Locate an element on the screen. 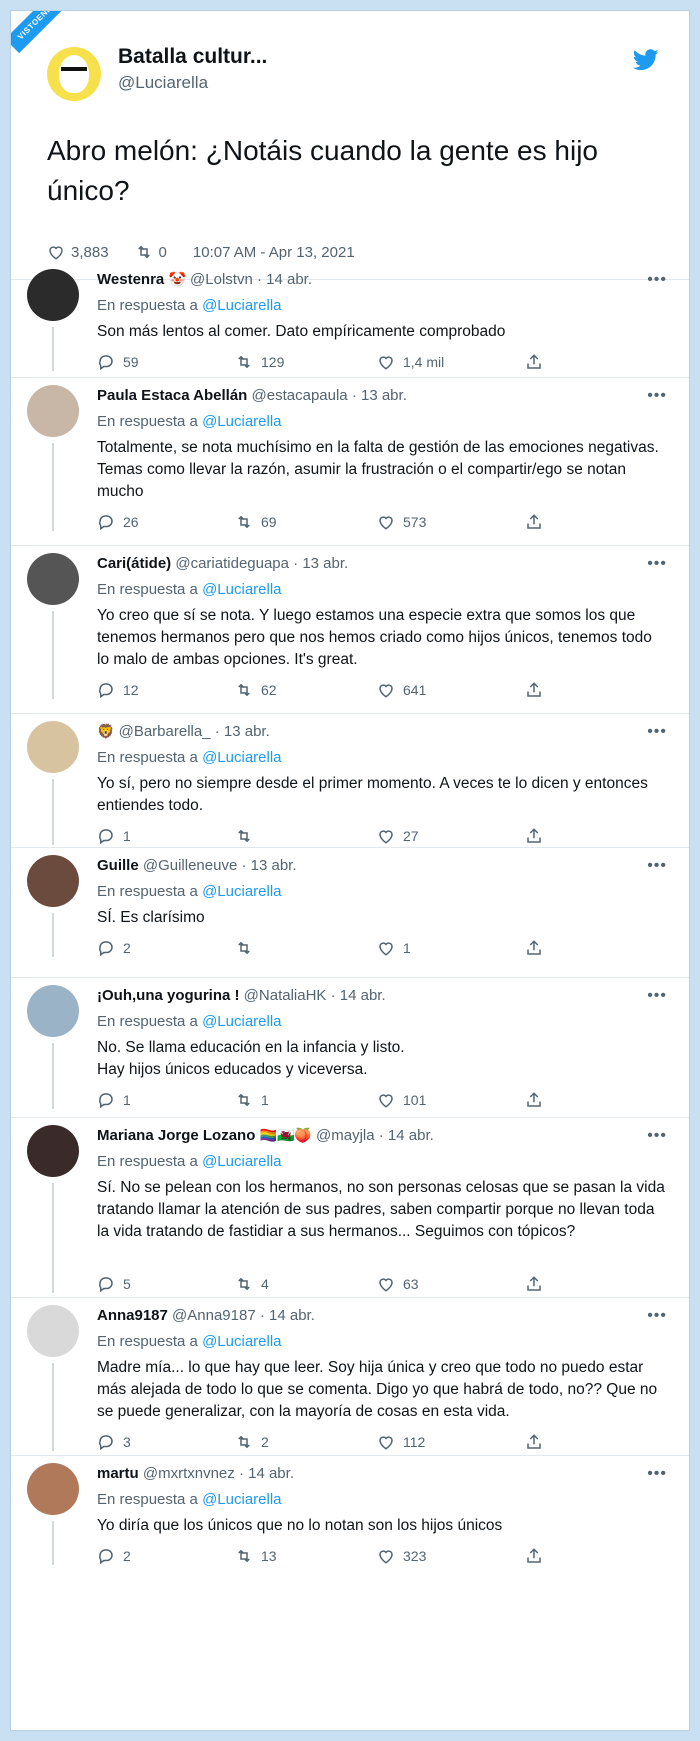 This screenshot has width=700, height=1741. like-button: 573 is located at coordinates (401, 522).